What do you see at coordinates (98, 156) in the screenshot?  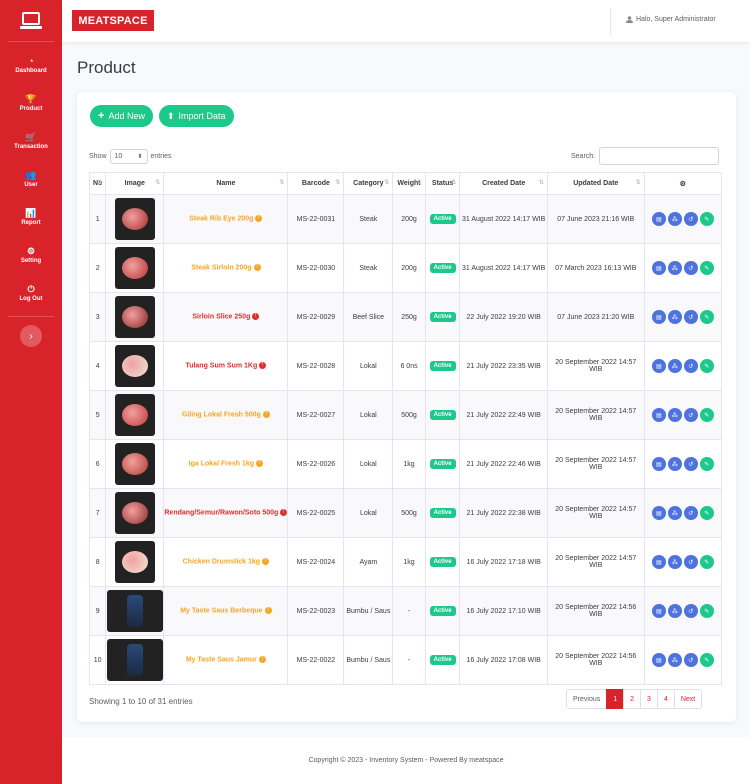 I see `show-label: Show` at bounding box center [98, 156].